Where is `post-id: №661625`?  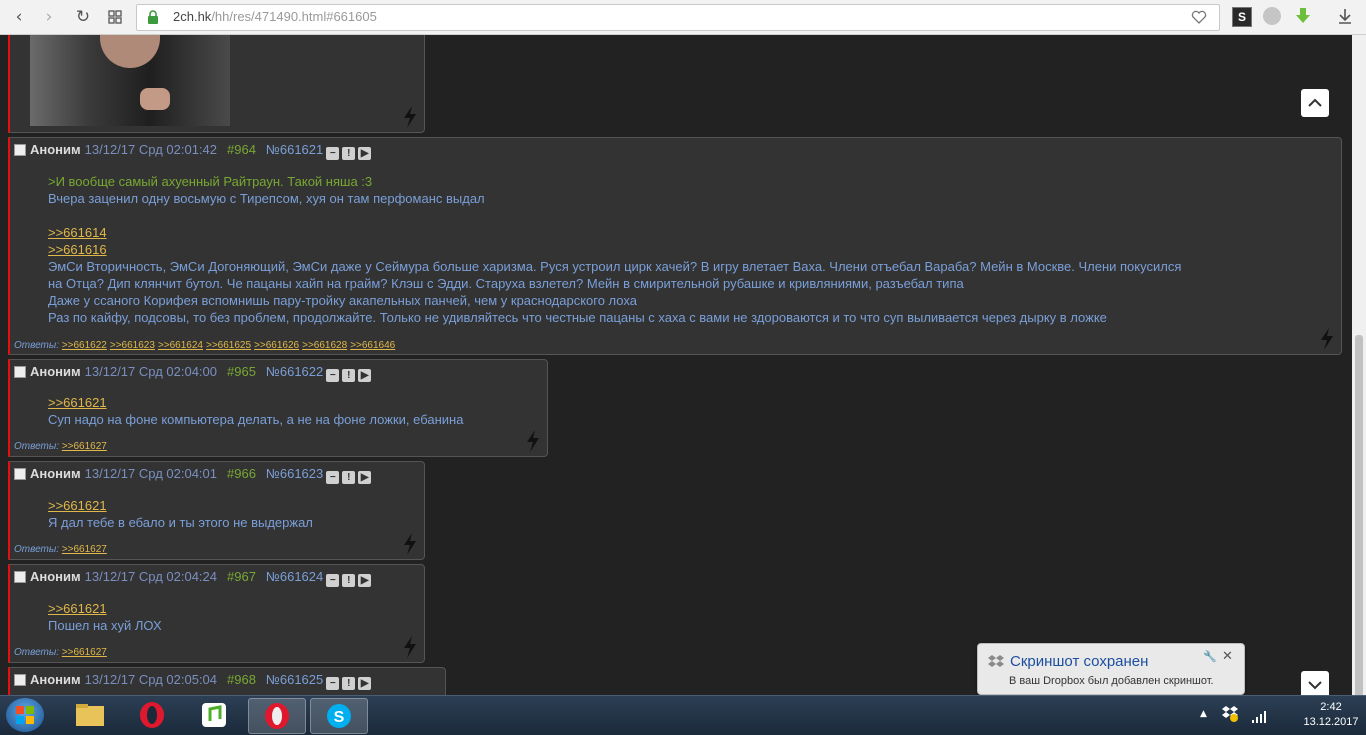
post-id: №661625 is located at coordinates (294, 679).